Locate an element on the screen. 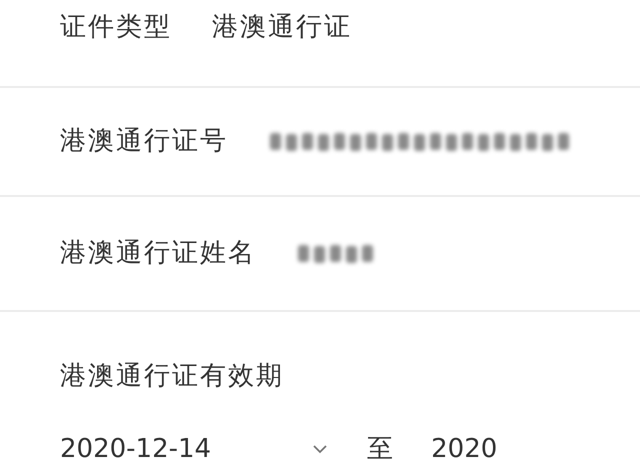 The image size is (640, 465). field-label: 证件类型 is located at coordinates (116, 27).